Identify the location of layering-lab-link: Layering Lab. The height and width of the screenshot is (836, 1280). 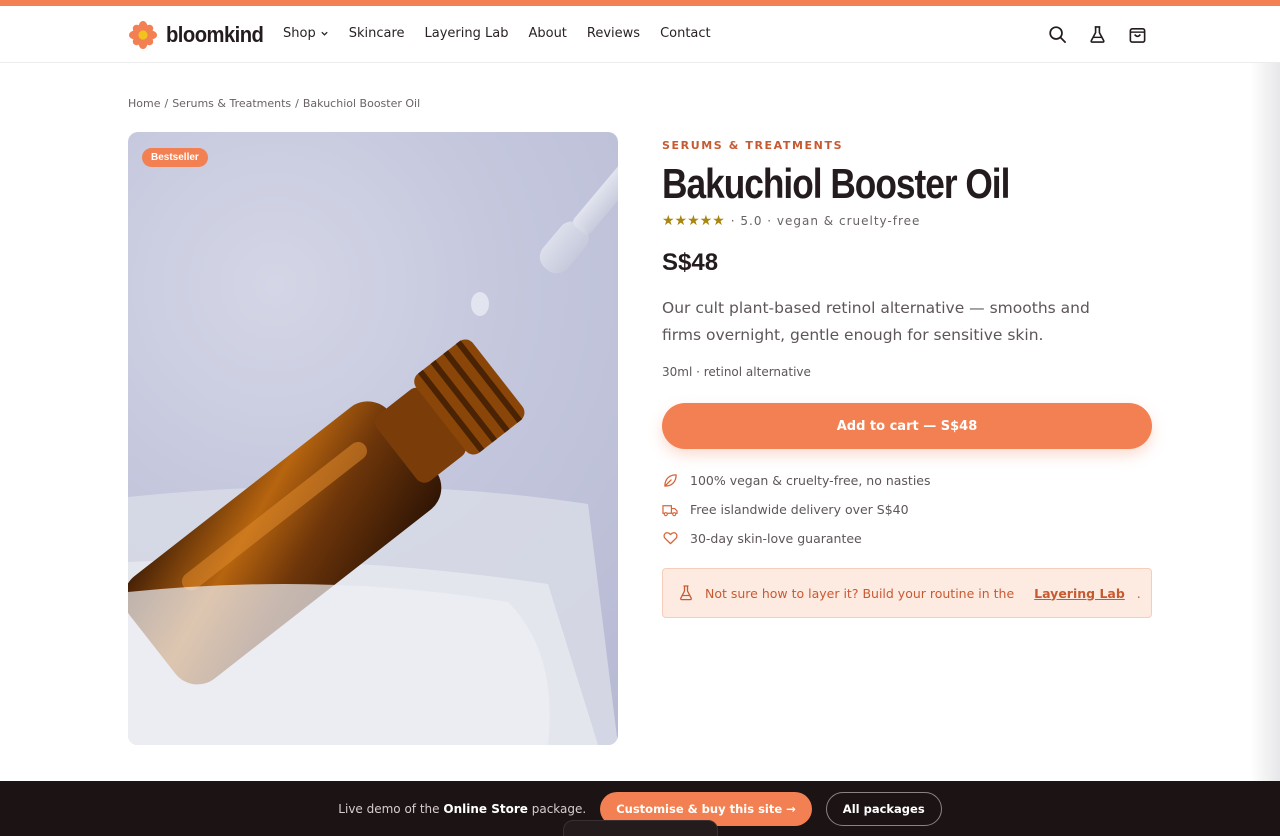
(1079, 593).